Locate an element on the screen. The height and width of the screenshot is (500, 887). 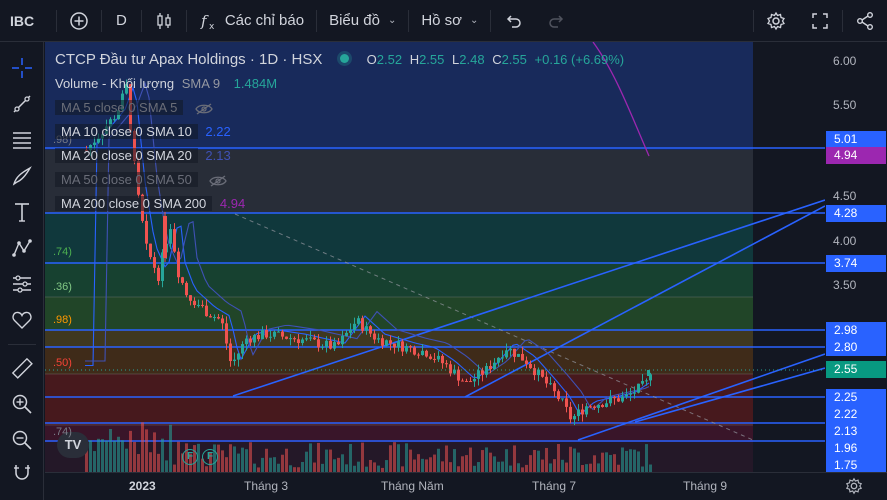
share-button is located at coordinates (865, 21).